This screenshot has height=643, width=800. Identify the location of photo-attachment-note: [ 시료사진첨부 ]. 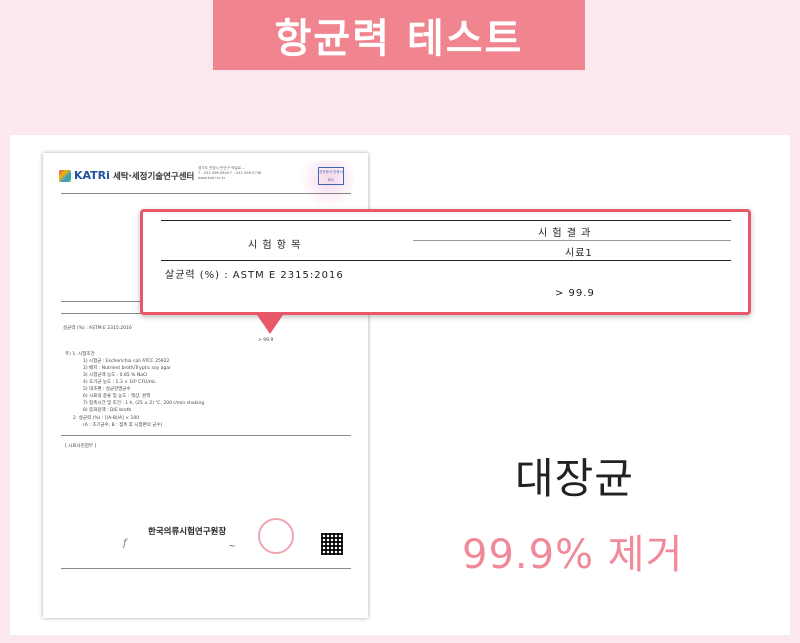
(81, 446).